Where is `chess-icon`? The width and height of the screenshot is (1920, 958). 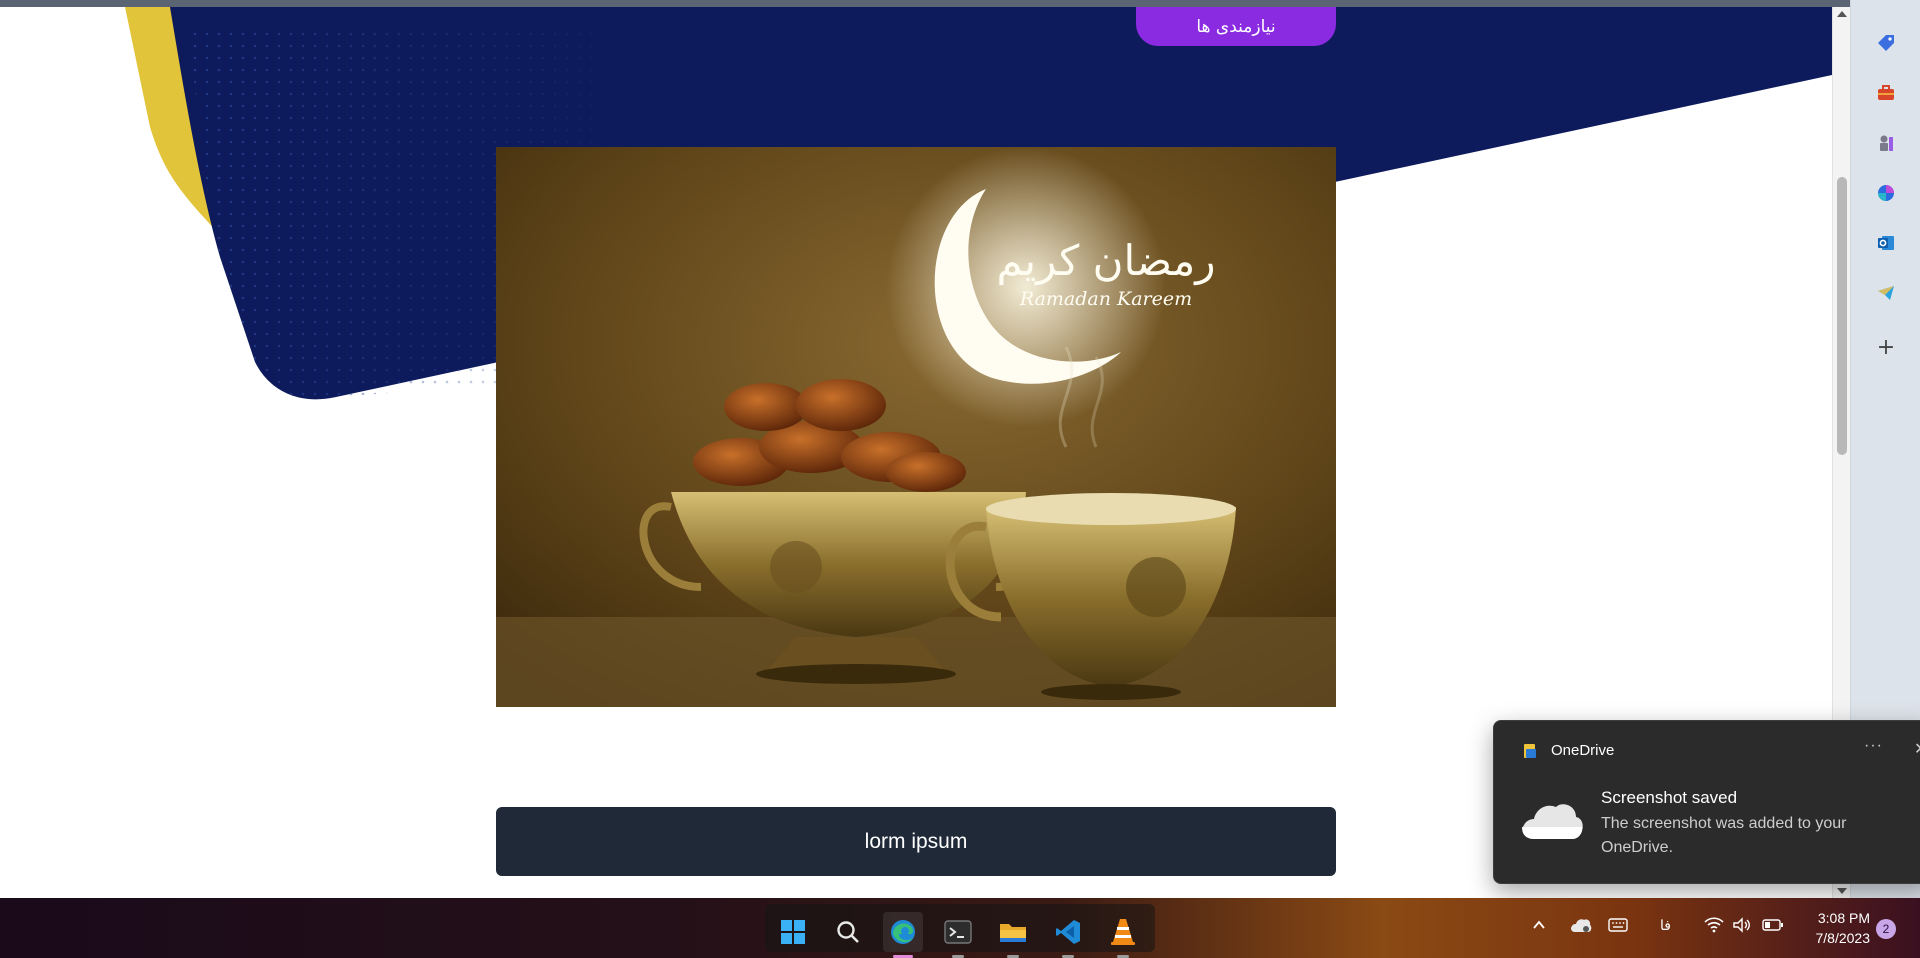 chess-icon is located at coordinates (1886, 143).